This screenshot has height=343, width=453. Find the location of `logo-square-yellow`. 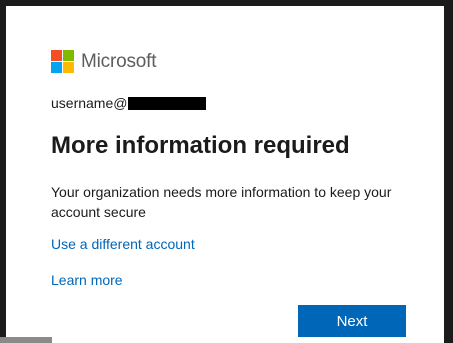

logo-square-yellow is located at coordinates (68, 67).